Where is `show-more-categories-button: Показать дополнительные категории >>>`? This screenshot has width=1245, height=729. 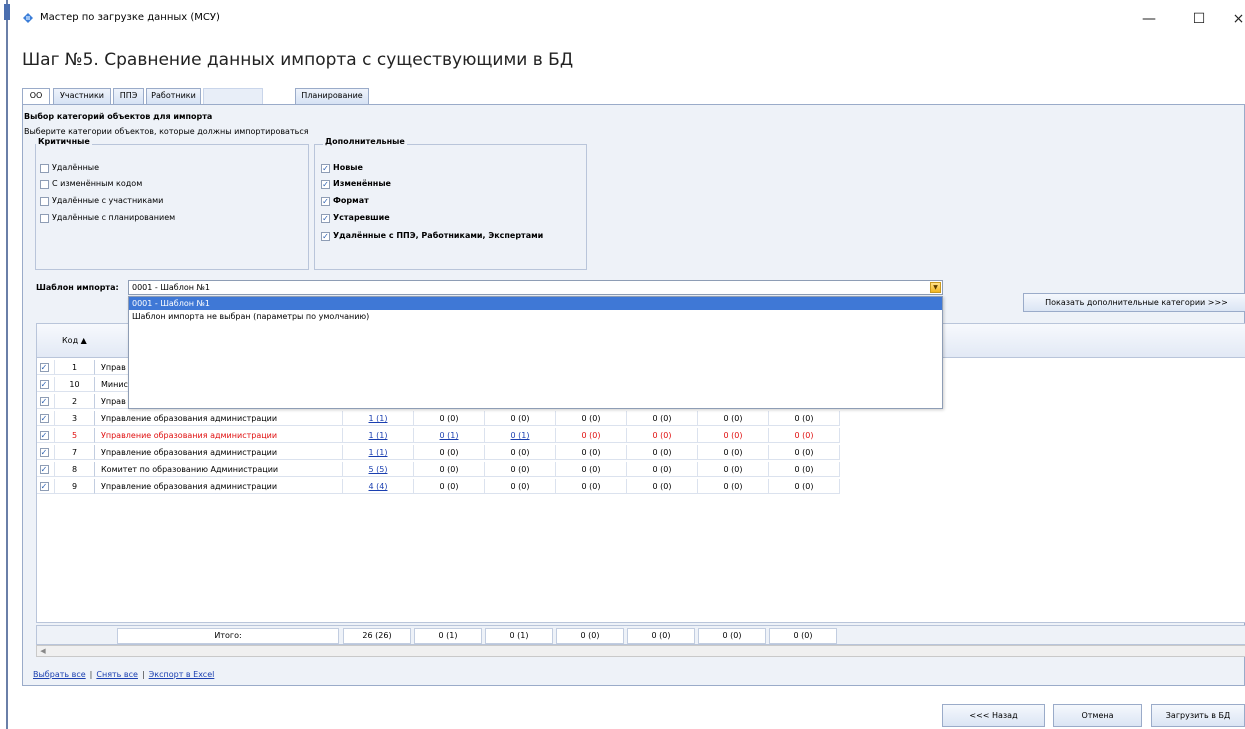
show-more-categories-button: Показать дополнительные категории >>> is located at coordinates (1134, 302).